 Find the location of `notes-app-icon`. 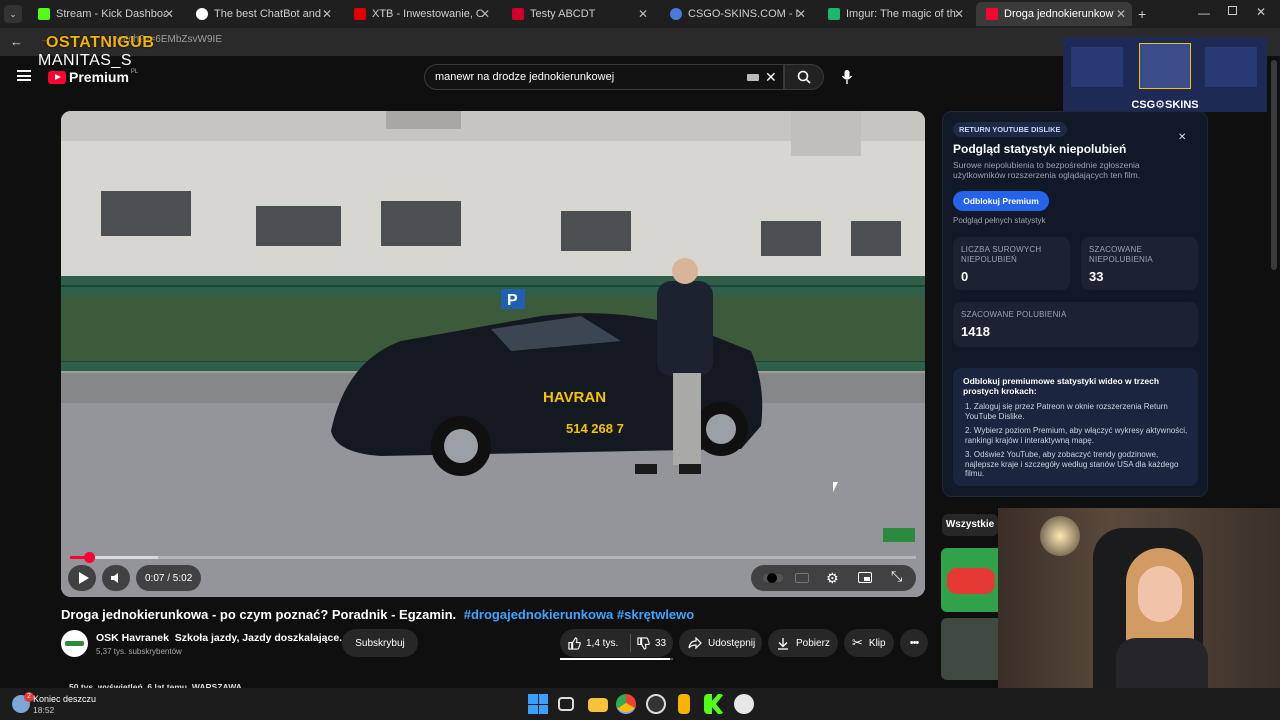

notes-app-icon is located at coordinates (684, 704).